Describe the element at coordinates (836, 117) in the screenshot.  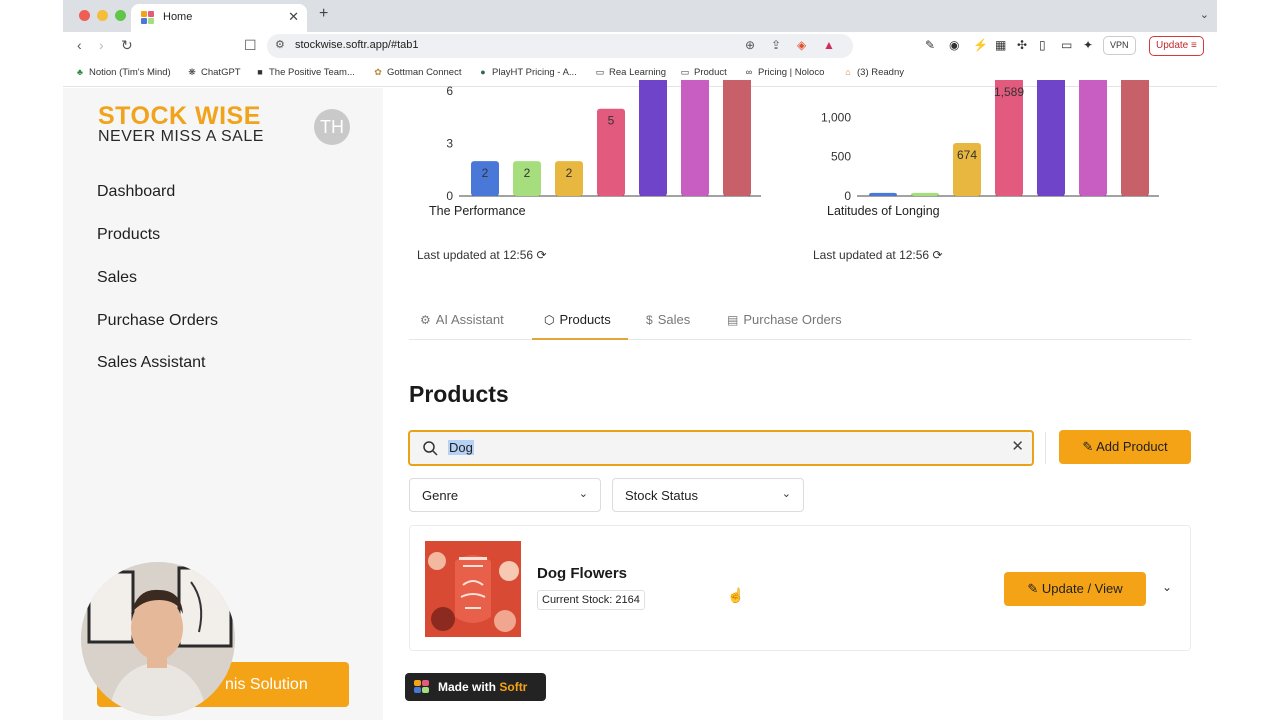
I see `chart-latitudes-tick-label: 1,000` at that location.